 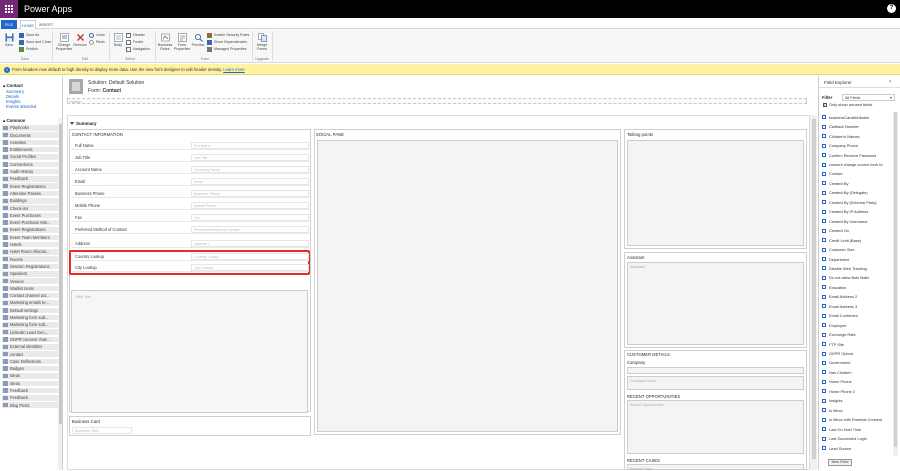 What do you see at coordinates (857, 438) in the screenshot?
I see `field-list-item: Last Successful Login` at bounding box center [857, 438].